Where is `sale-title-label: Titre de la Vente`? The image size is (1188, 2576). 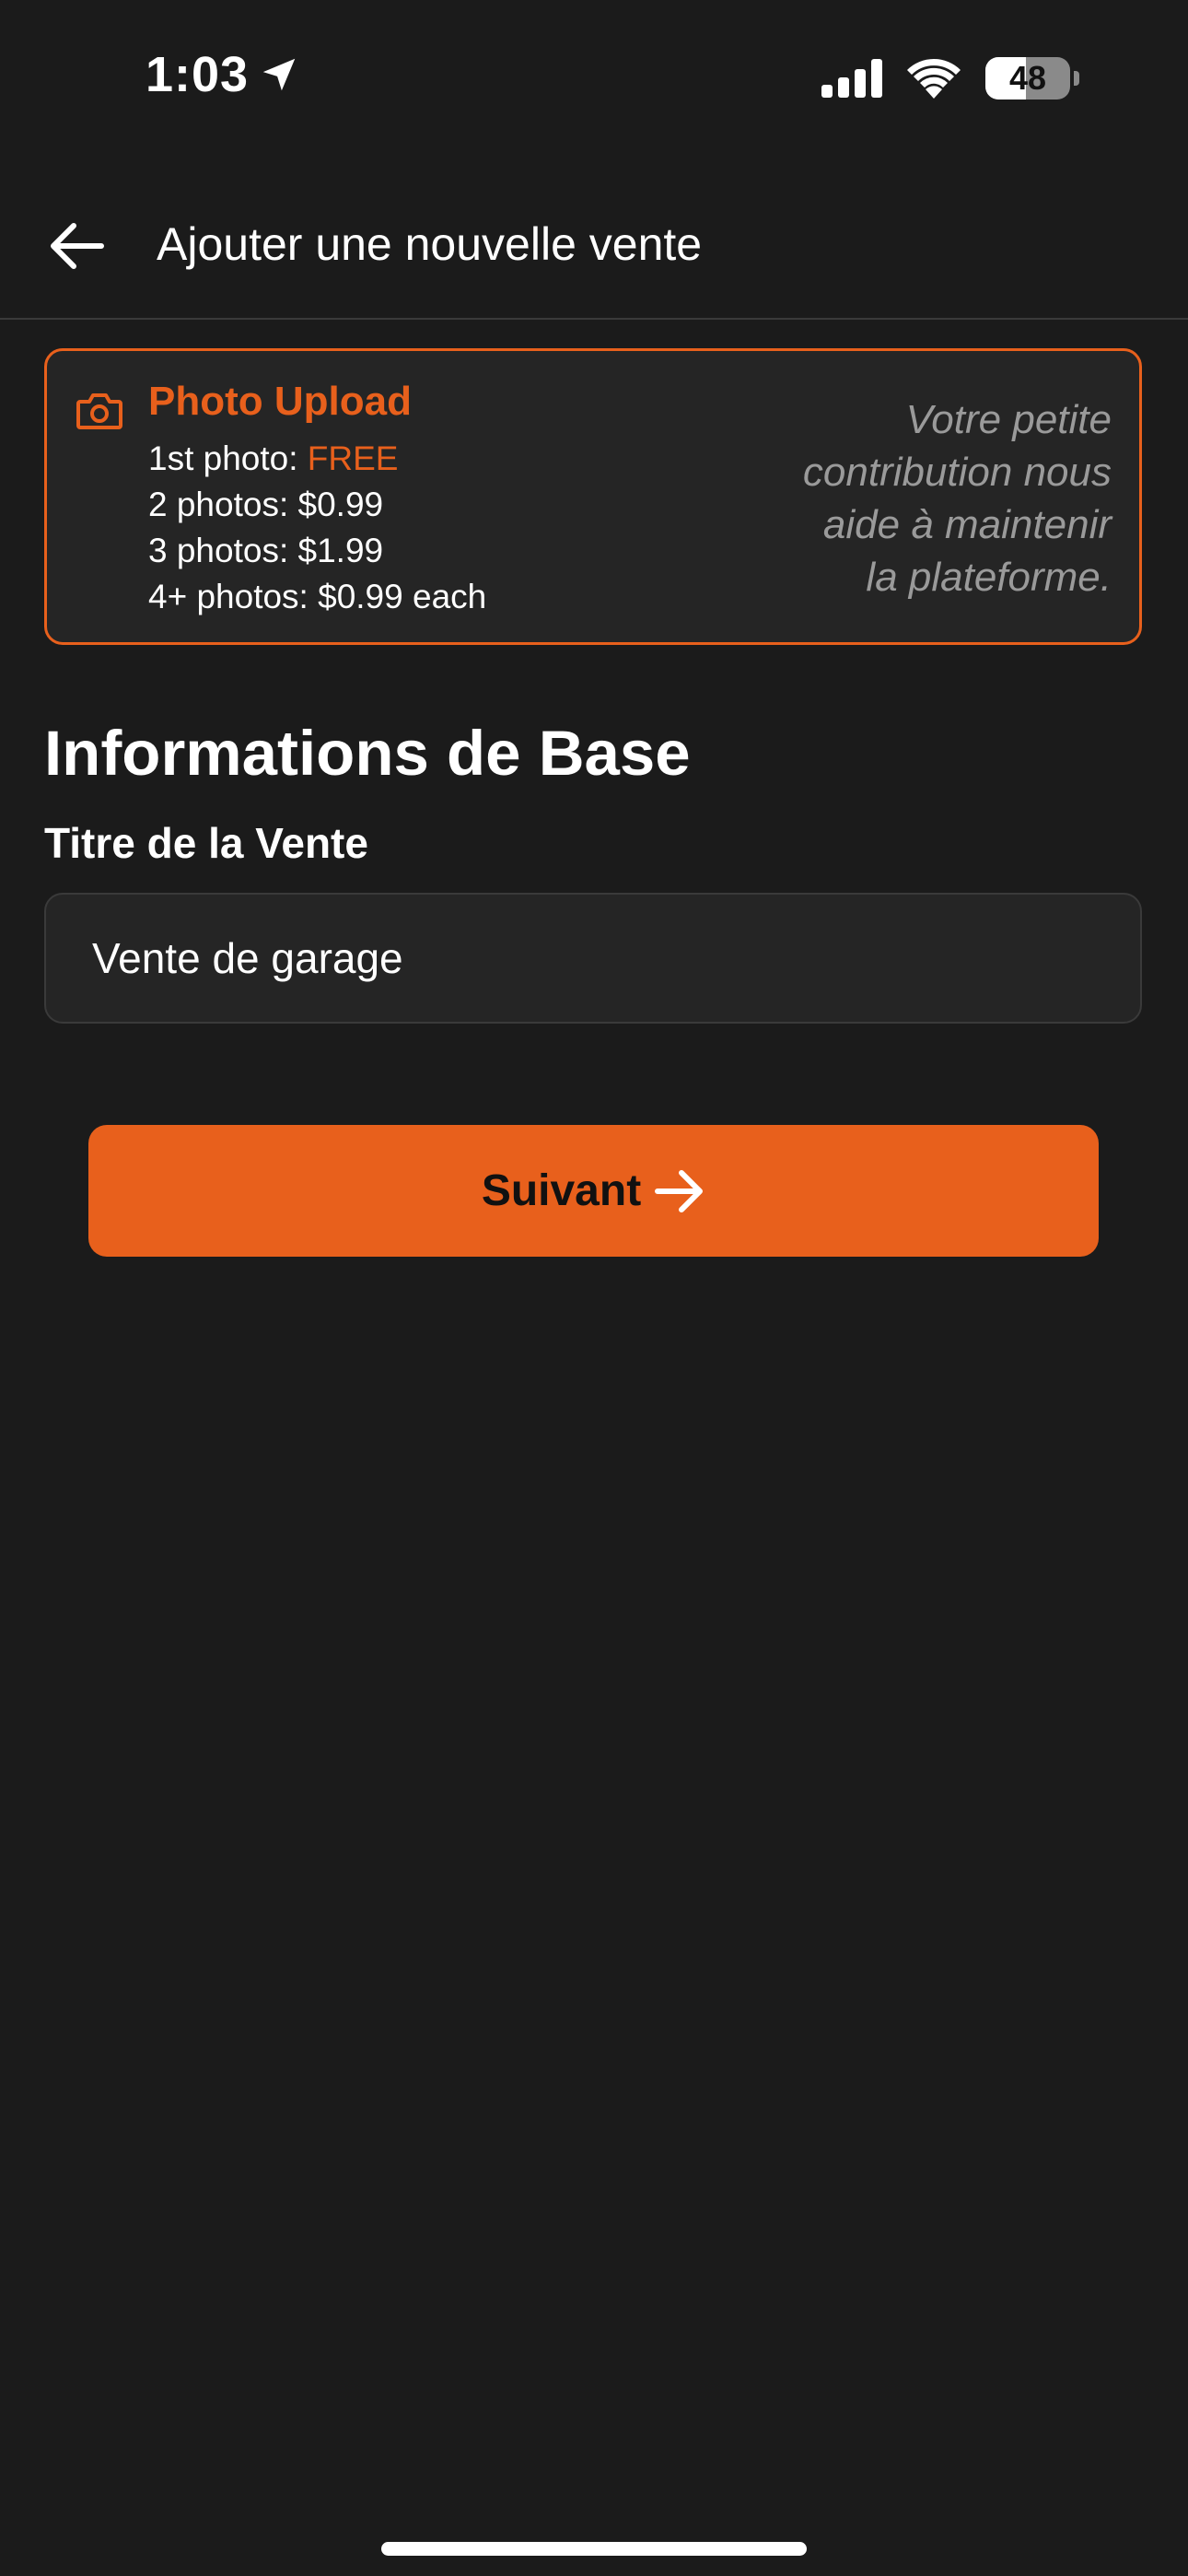
sale-title-label: Titre de la Vente is located at coordinates (206, 843).